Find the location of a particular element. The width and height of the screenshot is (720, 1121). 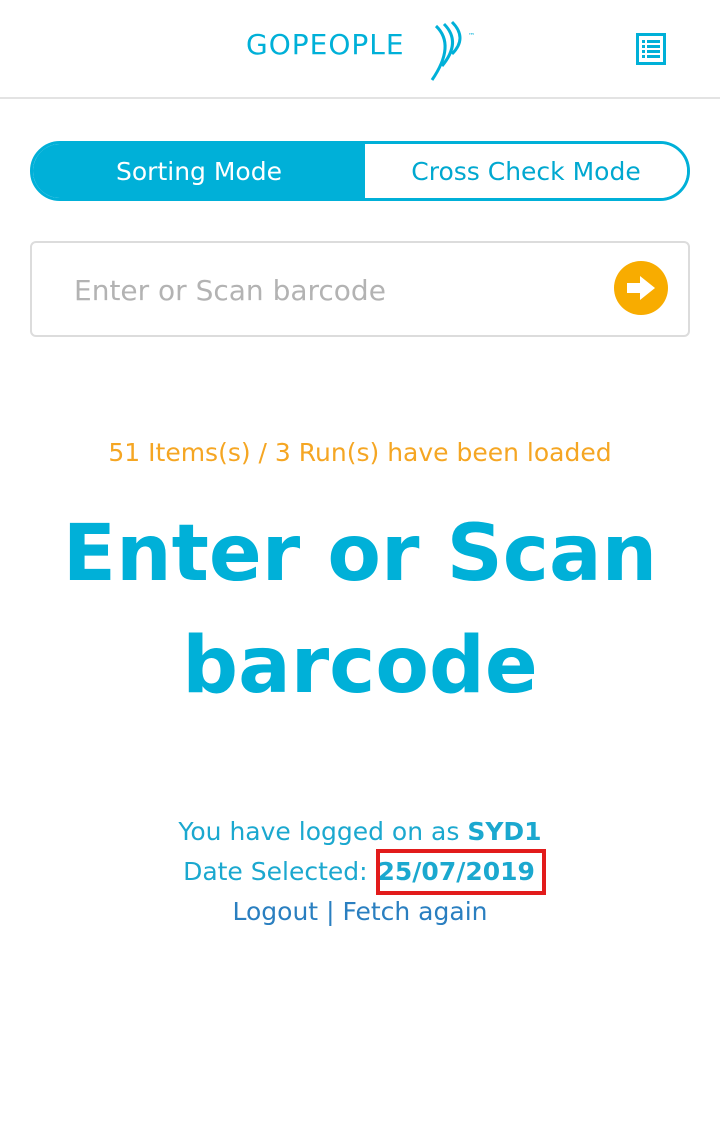

session-links: Logout | Fetch again is located at coordinates (360, 911).